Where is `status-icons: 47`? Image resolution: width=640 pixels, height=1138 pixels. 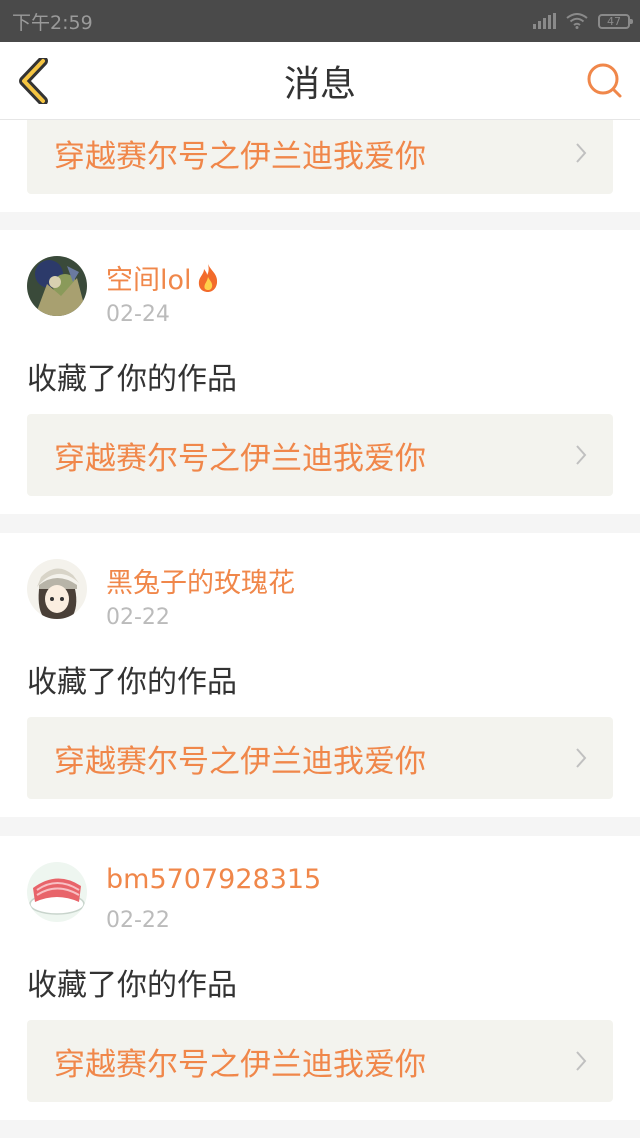
status-icons: 47 is located at coordinates (583, 21).